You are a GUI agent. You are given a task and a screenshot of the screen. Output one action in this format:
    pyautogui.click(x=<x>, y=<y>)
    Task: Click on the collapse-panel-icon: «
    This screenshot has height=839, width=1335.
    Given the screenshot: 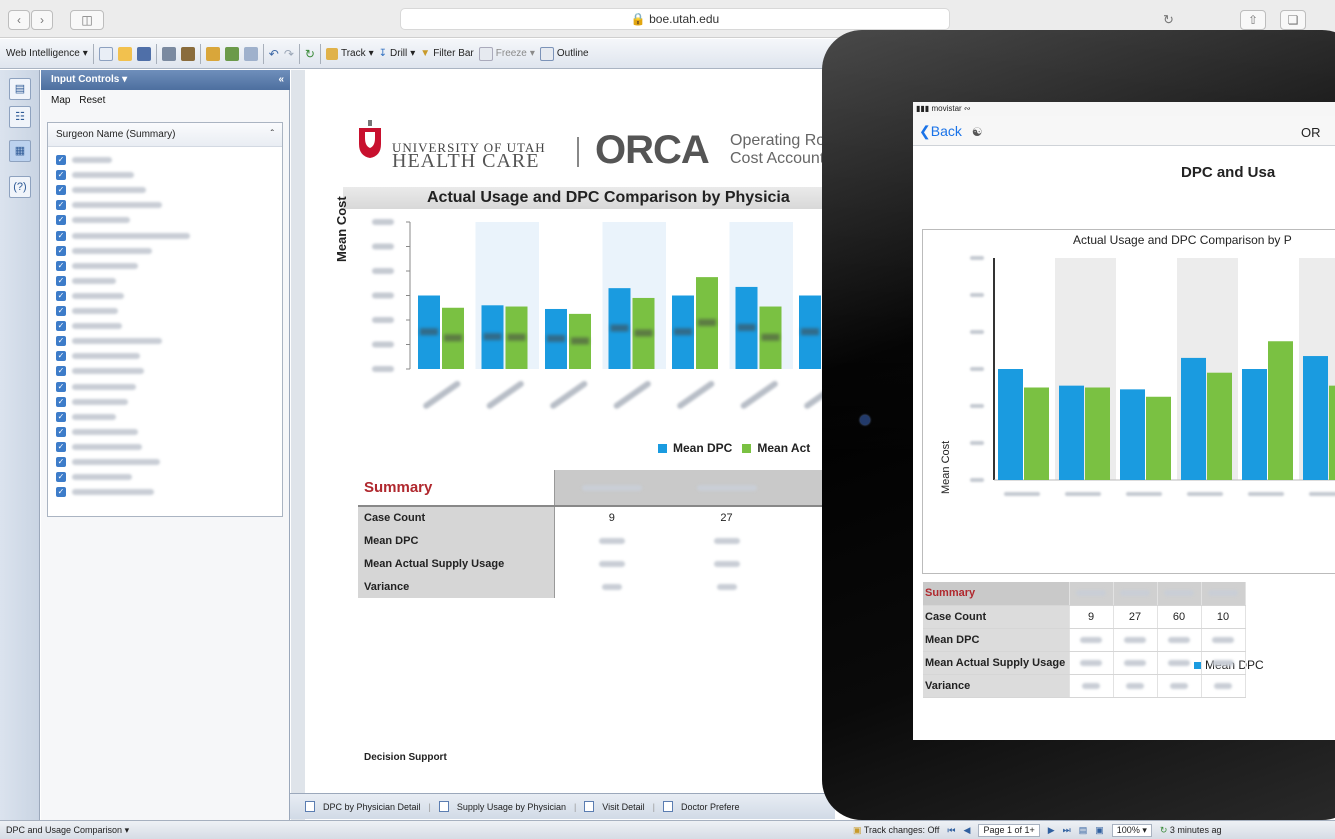 What is the action you would take?
    pyautogui.click(x=281, y=80)
    